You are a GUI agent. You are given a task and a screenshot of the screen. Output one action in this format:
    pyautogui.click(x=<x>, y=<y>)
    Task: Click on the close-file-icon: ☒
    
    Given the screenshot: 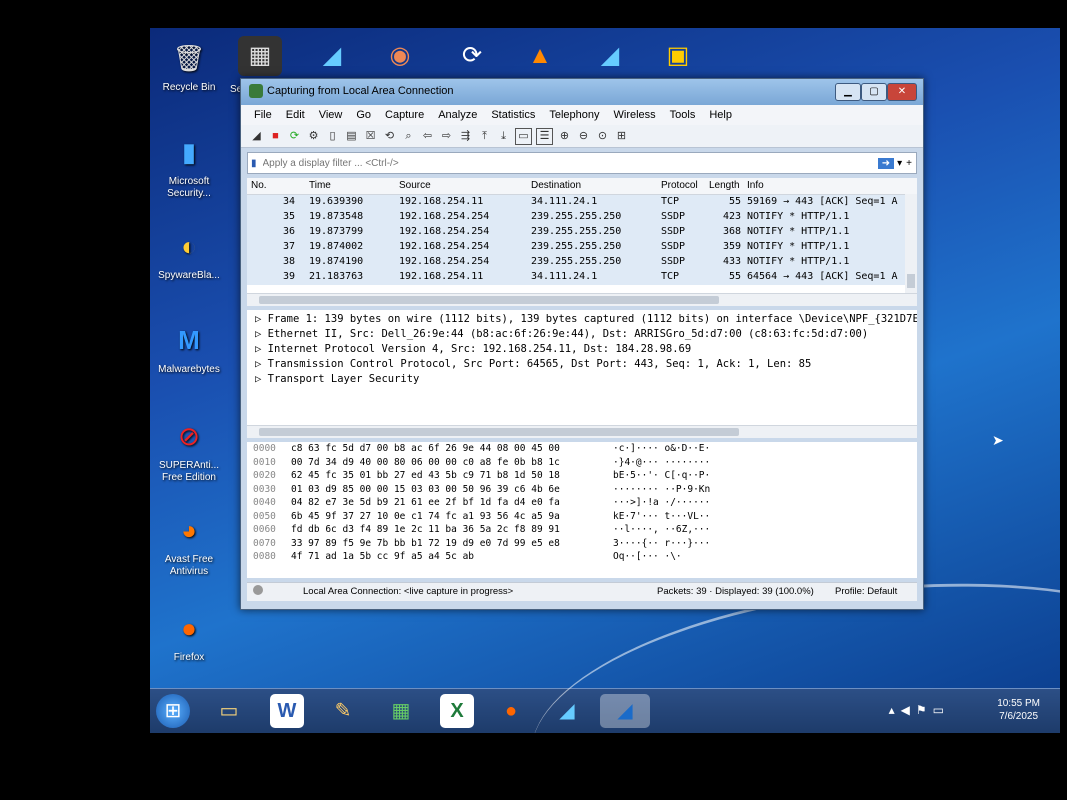 What is the action you would take?
    pyautogui.click(x=370, y=136)
    